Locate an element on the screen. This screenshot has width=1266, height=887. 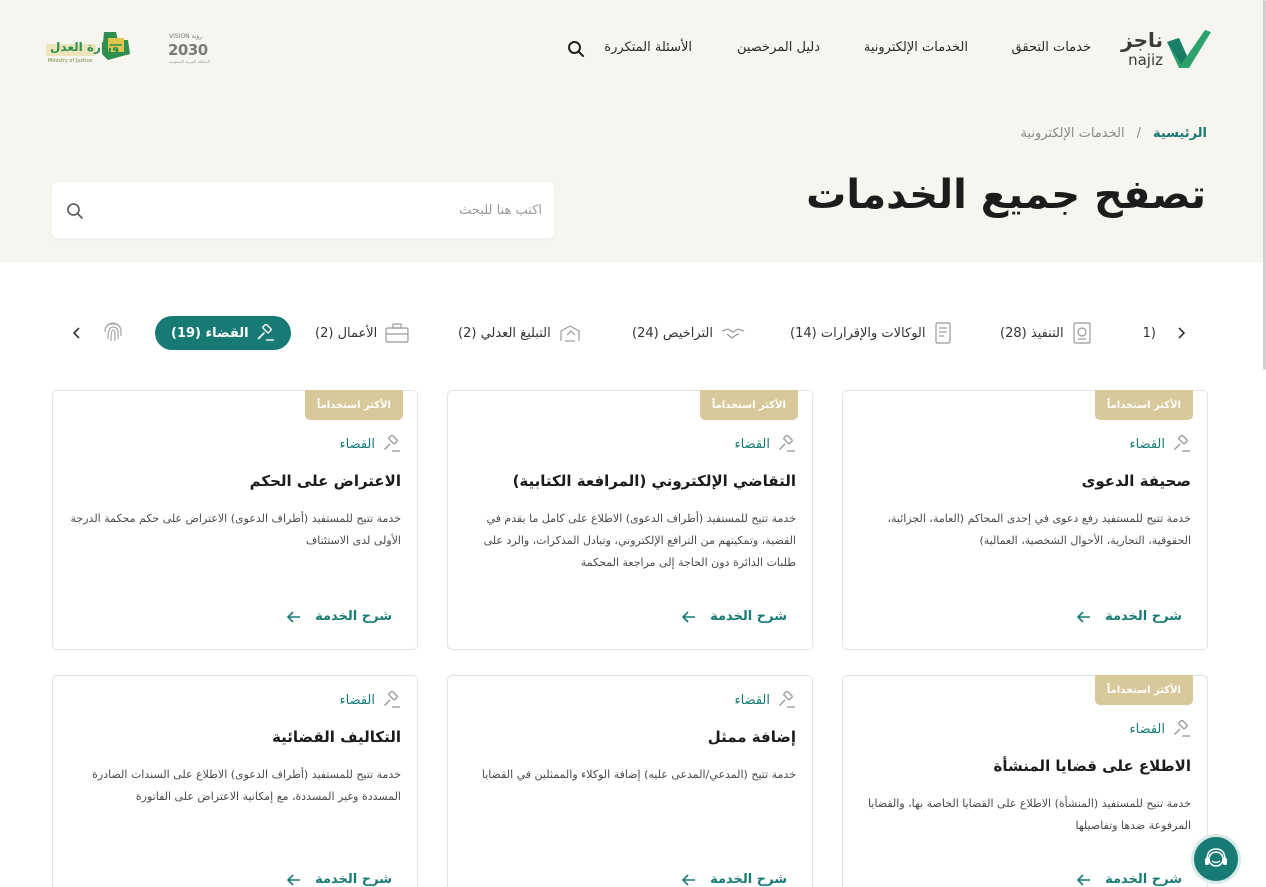
tab-agencies-label: الوكالات والإقرارات (14) is located at coordinates (858, 333).